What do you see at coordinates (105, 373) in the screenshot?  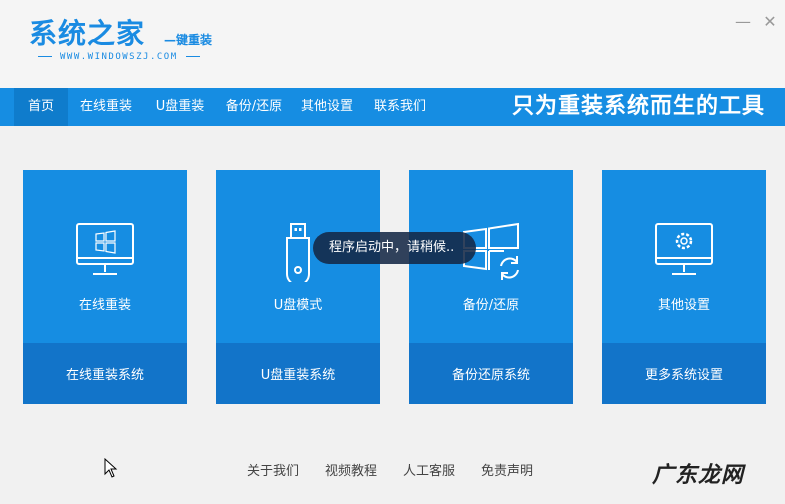 I see `card-footer-label: 在线重装系统` at bounding box center [105, 373].